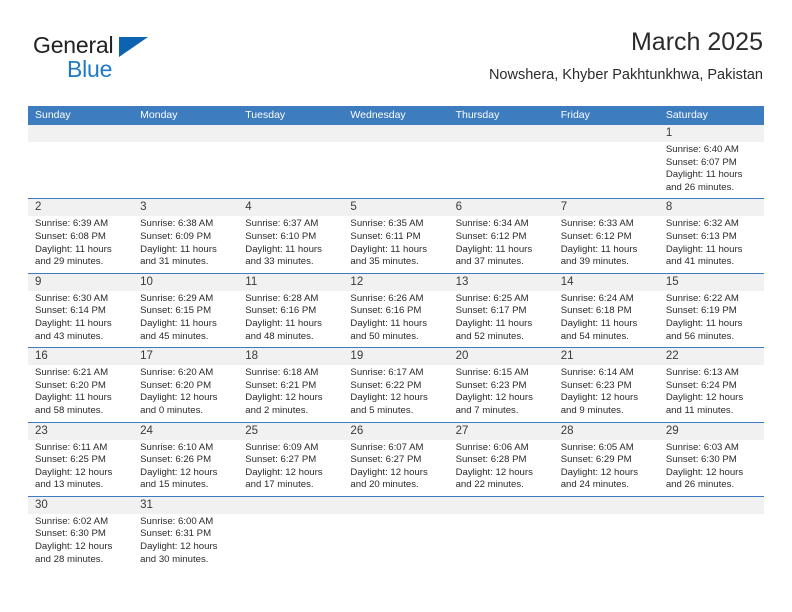 The height and width of the screenshot is (612, 792). What do you see at coordinates (387, 373) in the screenshot?
I see `sunrise-text: Sunrise: 6:17 AM` at bounding box center [387, 373].